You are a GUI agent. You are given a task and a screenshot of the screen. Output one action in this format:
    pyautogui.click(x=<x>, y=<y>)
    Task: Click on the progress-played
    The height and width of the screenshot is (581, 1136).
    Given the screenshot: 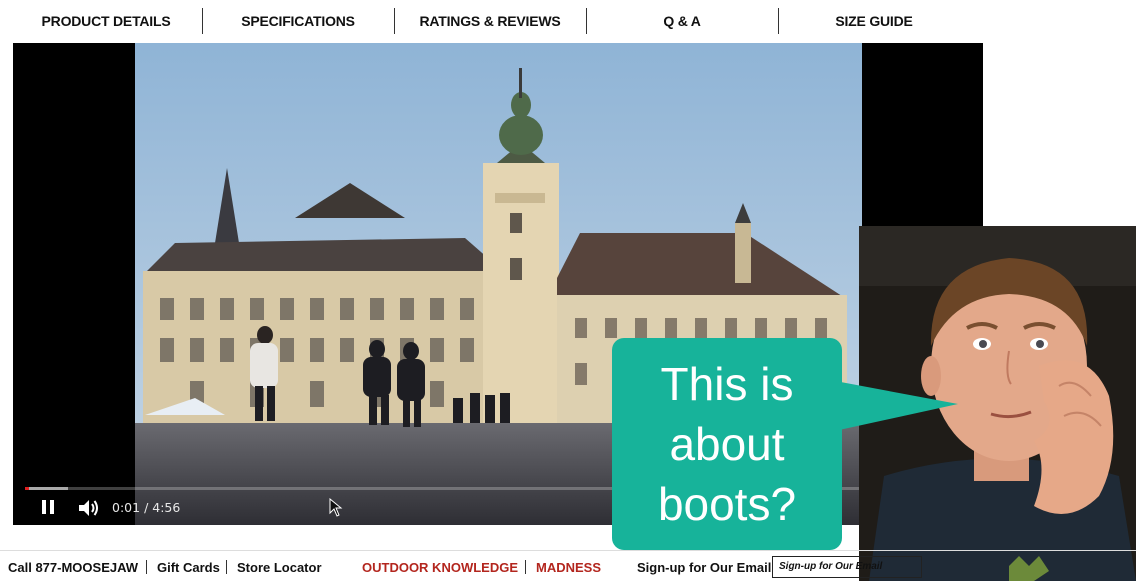 What is the action you would take?
    pyautogui.click(x=27, y=488)
    